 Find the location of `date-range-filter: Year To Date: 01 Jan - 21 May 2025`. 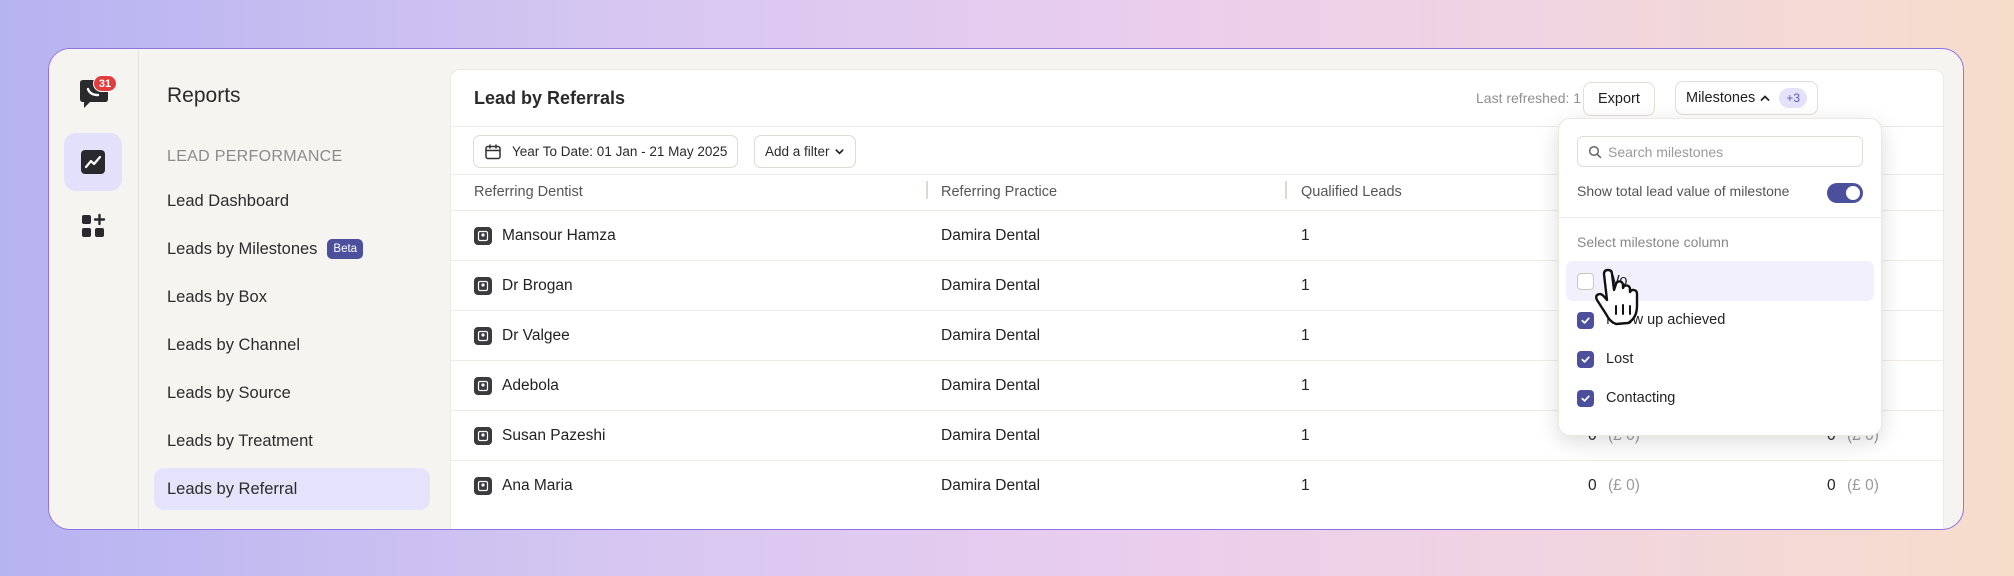

date-range-filter: Year To Date: 01 Jan - 21 May 2025 is located at coordinates (606, 151).